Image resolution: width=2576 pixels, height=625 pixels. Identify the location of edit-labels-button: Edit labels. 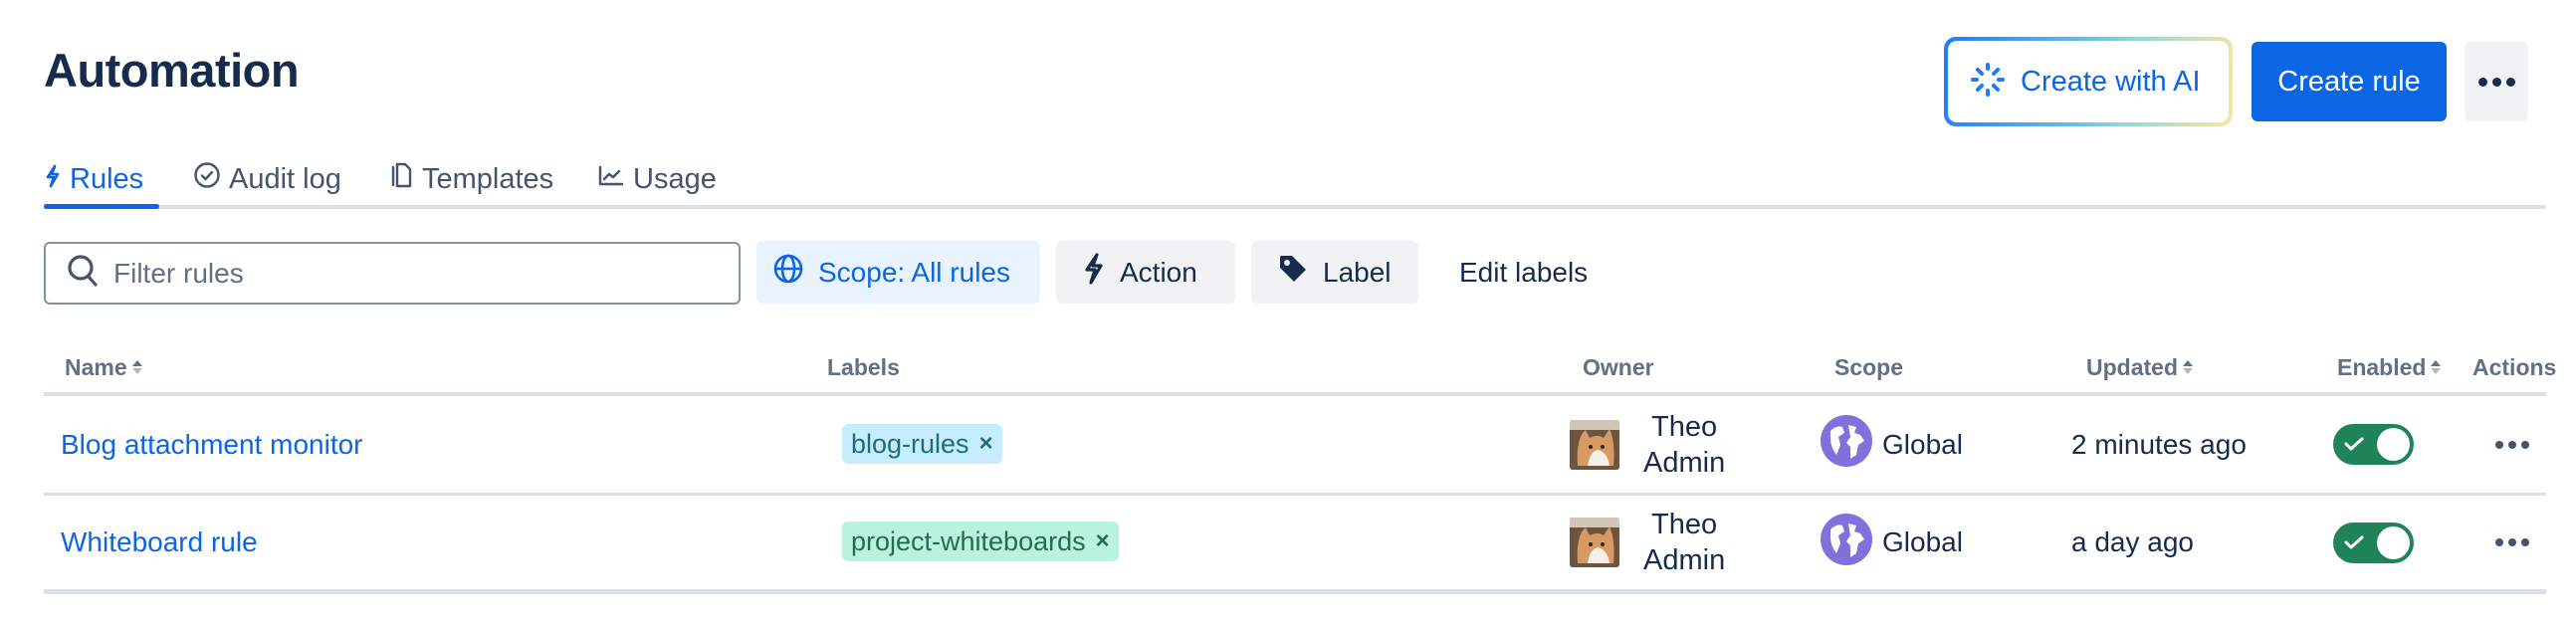
(1523, 272).